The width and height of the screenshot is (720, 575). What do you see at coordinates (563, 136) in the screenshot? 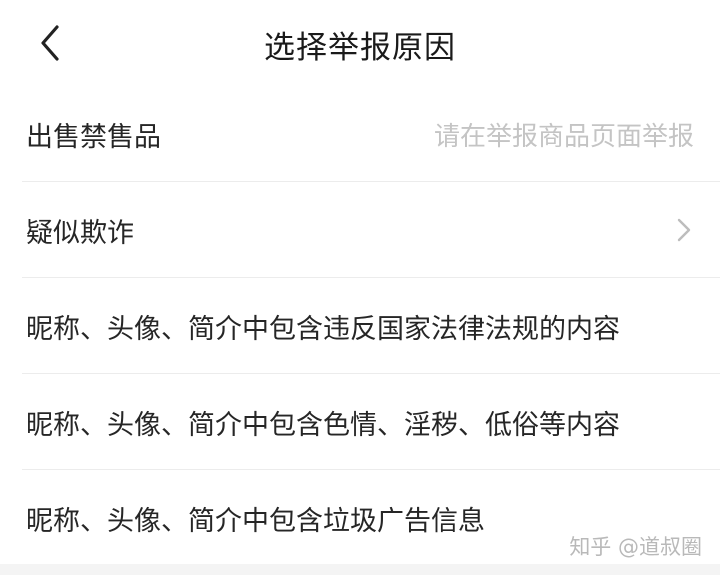
I see `reason-hint: 请在举报商品页面举报` at bounding box center [563, 136].